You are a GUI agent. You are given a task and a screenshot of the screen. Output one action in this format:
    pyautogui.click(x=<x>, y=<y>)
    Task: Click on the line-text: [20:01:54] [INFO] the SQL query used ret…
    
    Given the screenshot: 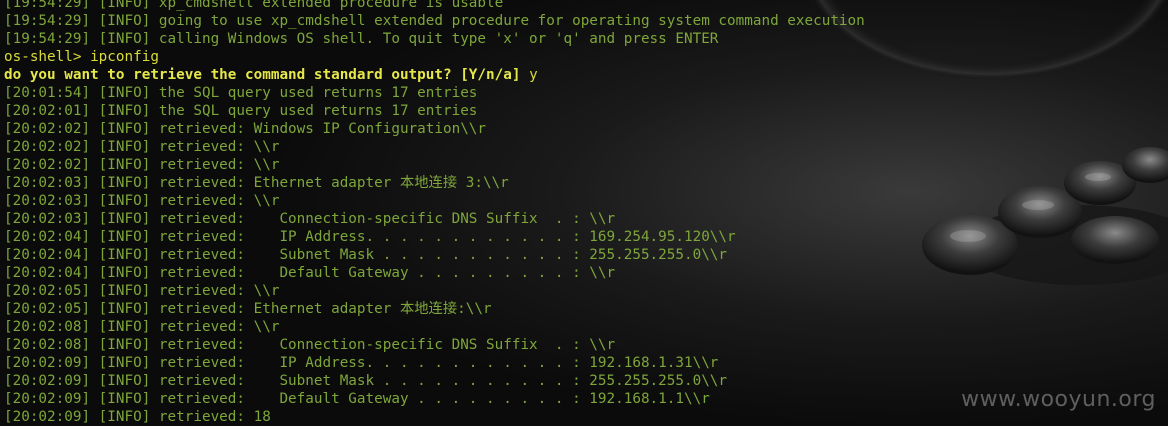 What is the action you would take?
    pyautogui.click(x=241, y=93)
    